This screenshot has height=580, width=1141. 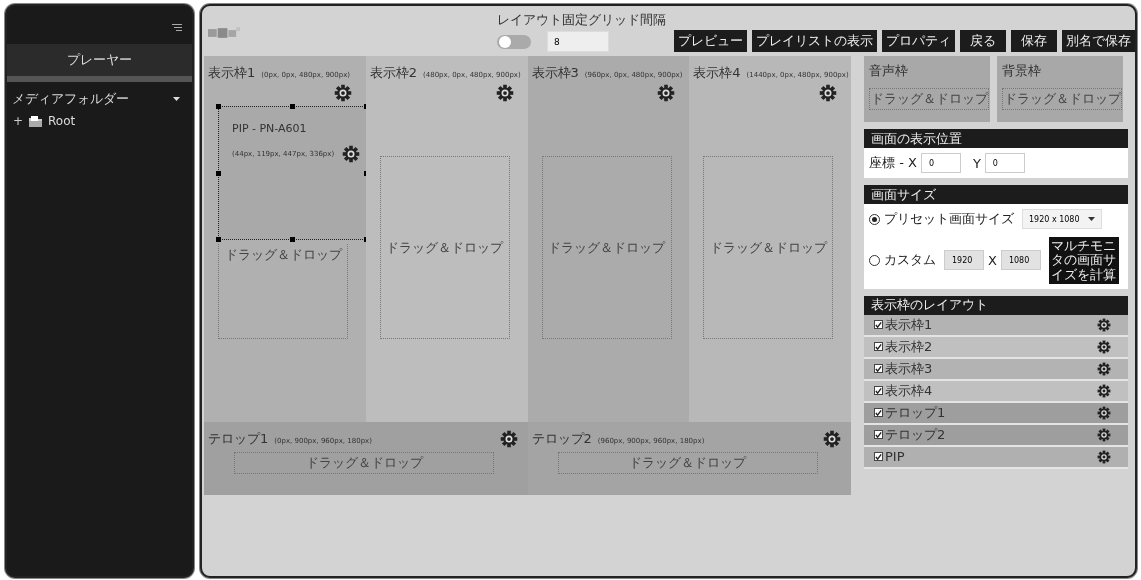 What do you see at coordinates (909, 368) in the screenshot?
I see `item-label: 表示枠3` at bounding box center [909, 368].